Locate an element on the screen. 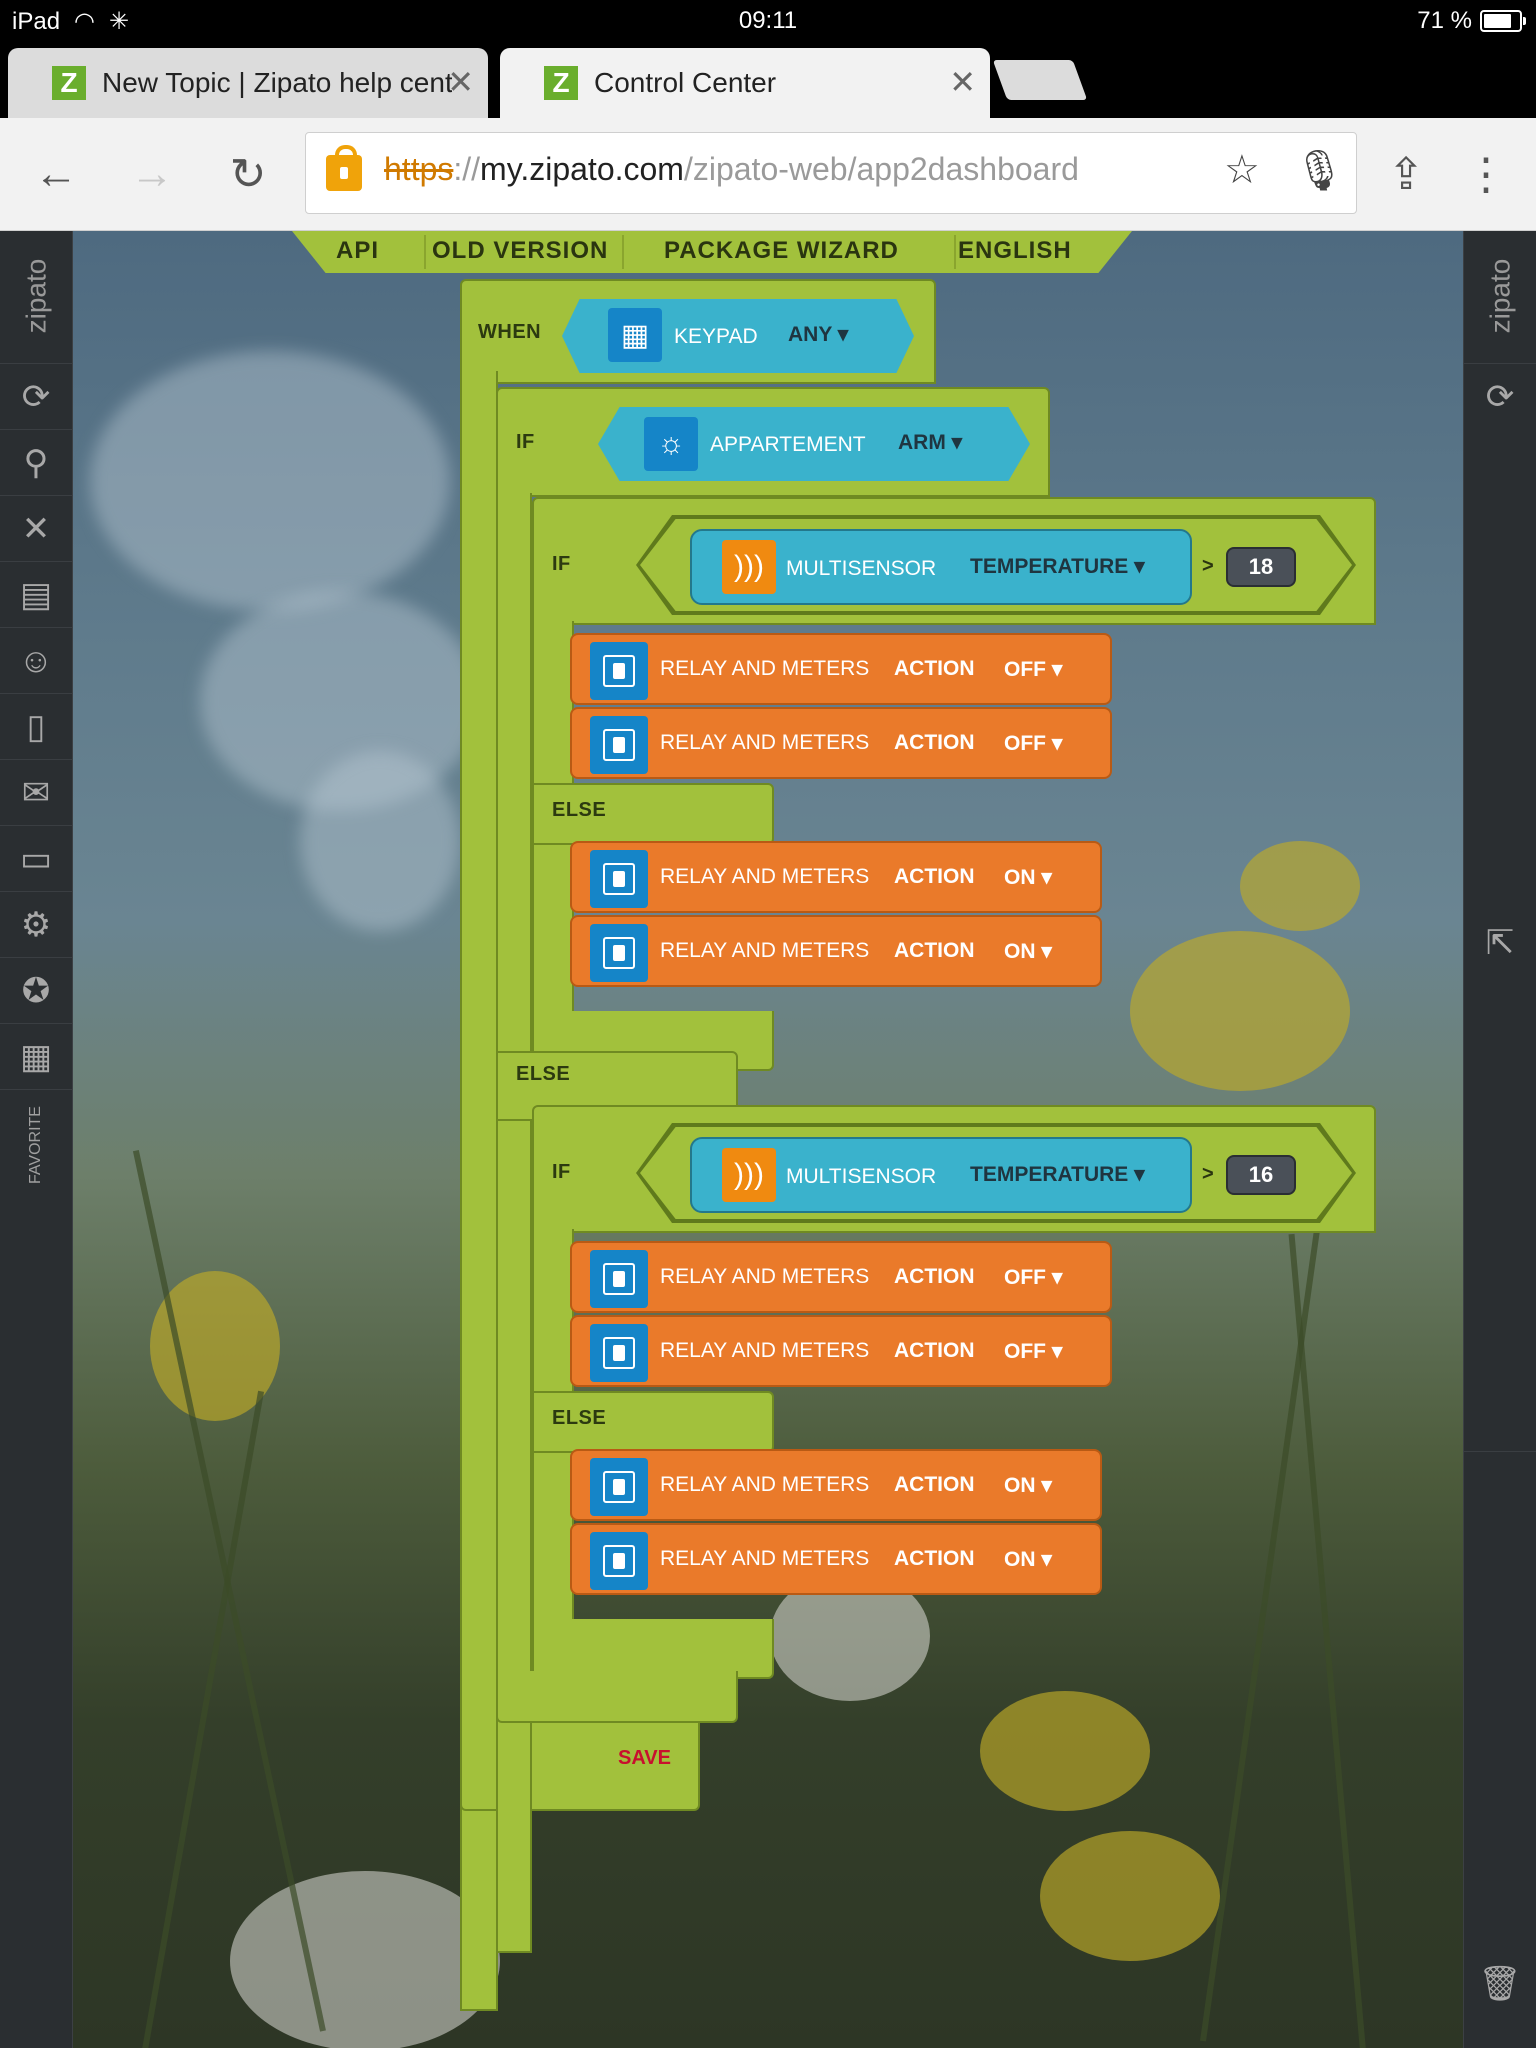  reload-icon: ↻ is located at coordinates (248, 174).